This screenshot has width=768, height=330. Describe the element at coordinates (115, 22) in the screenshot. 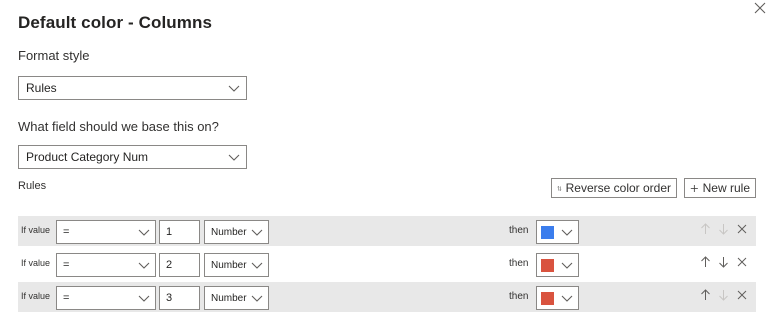

I see `dialog-title: Default color - Columns` at that location.